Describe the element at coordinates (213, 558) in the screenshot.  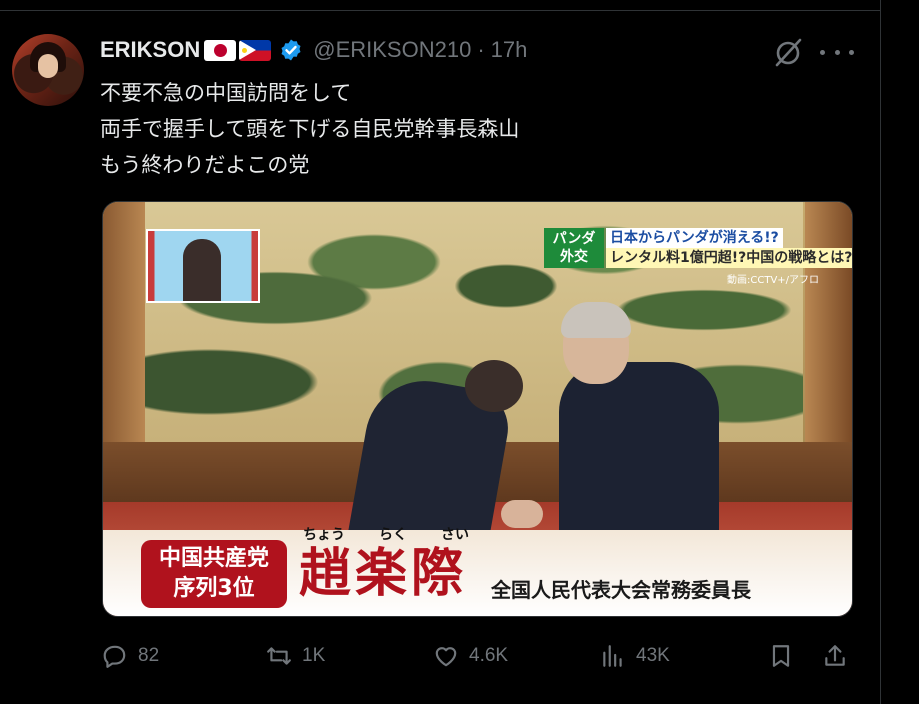
I see `rank-line: 中国共産党` at that location.